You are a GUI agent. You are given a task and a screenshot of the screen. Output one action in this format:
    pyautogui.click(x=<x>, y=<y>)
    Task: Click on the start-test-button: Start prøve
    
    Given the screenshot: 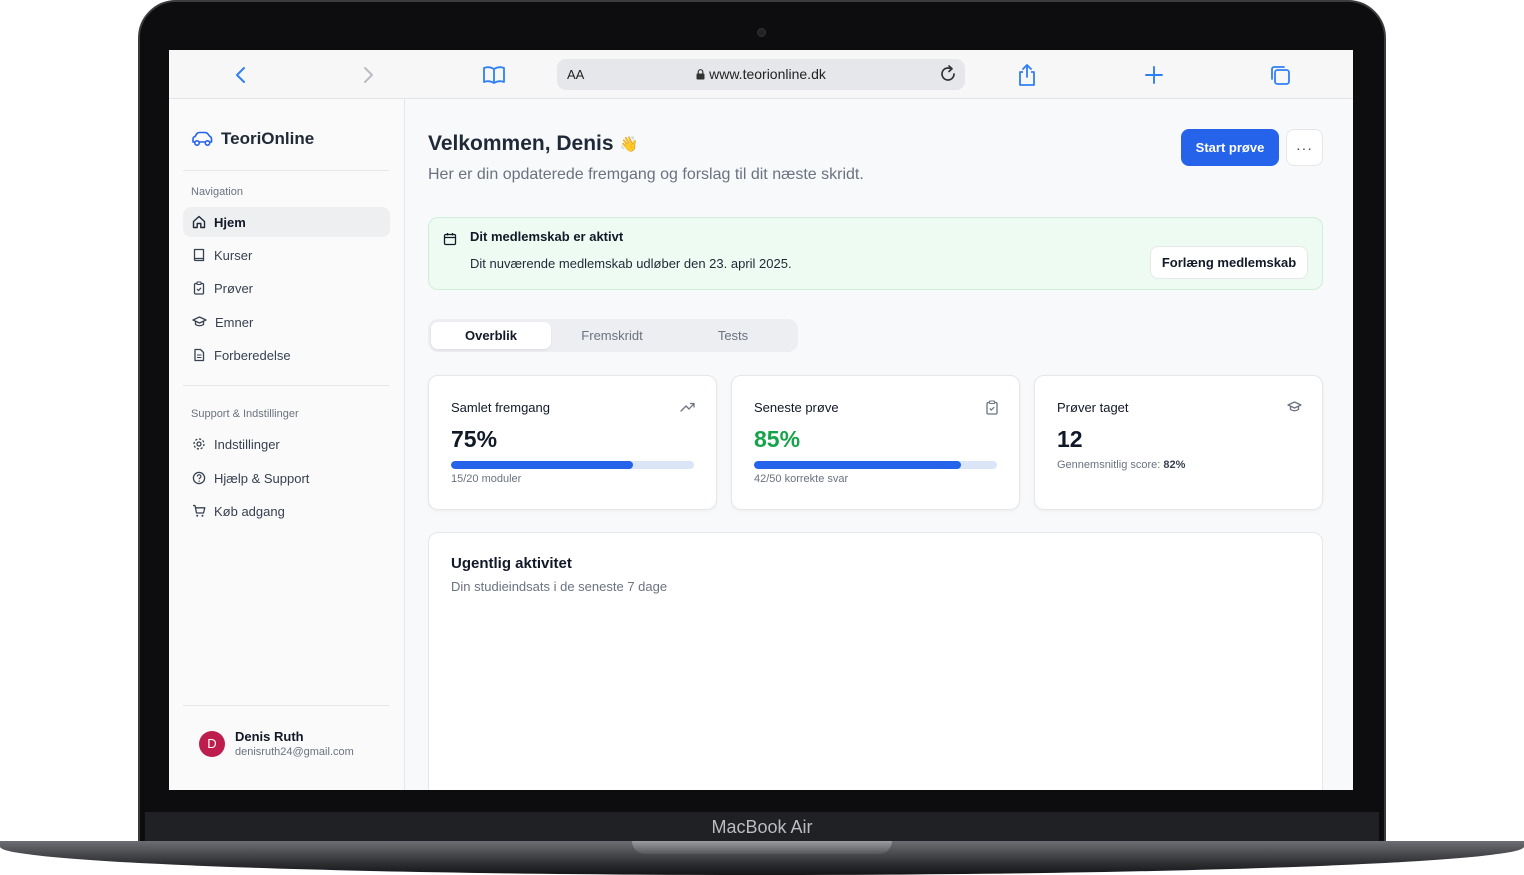 What is the action you would take?
    pyautogui.click(x=1230, y=147)
    